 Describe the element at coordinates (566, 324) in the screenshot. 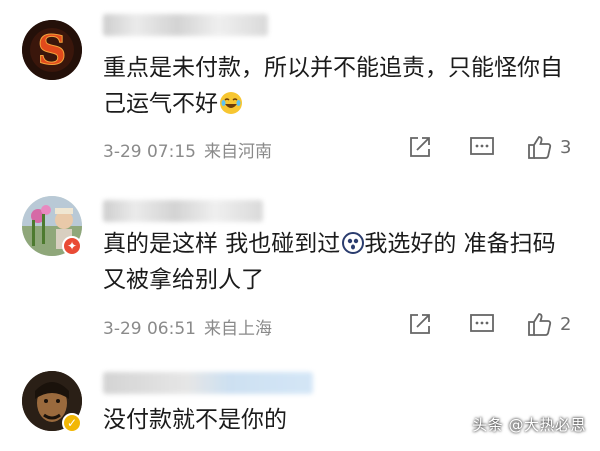

I see `like-count: 2` at that location.